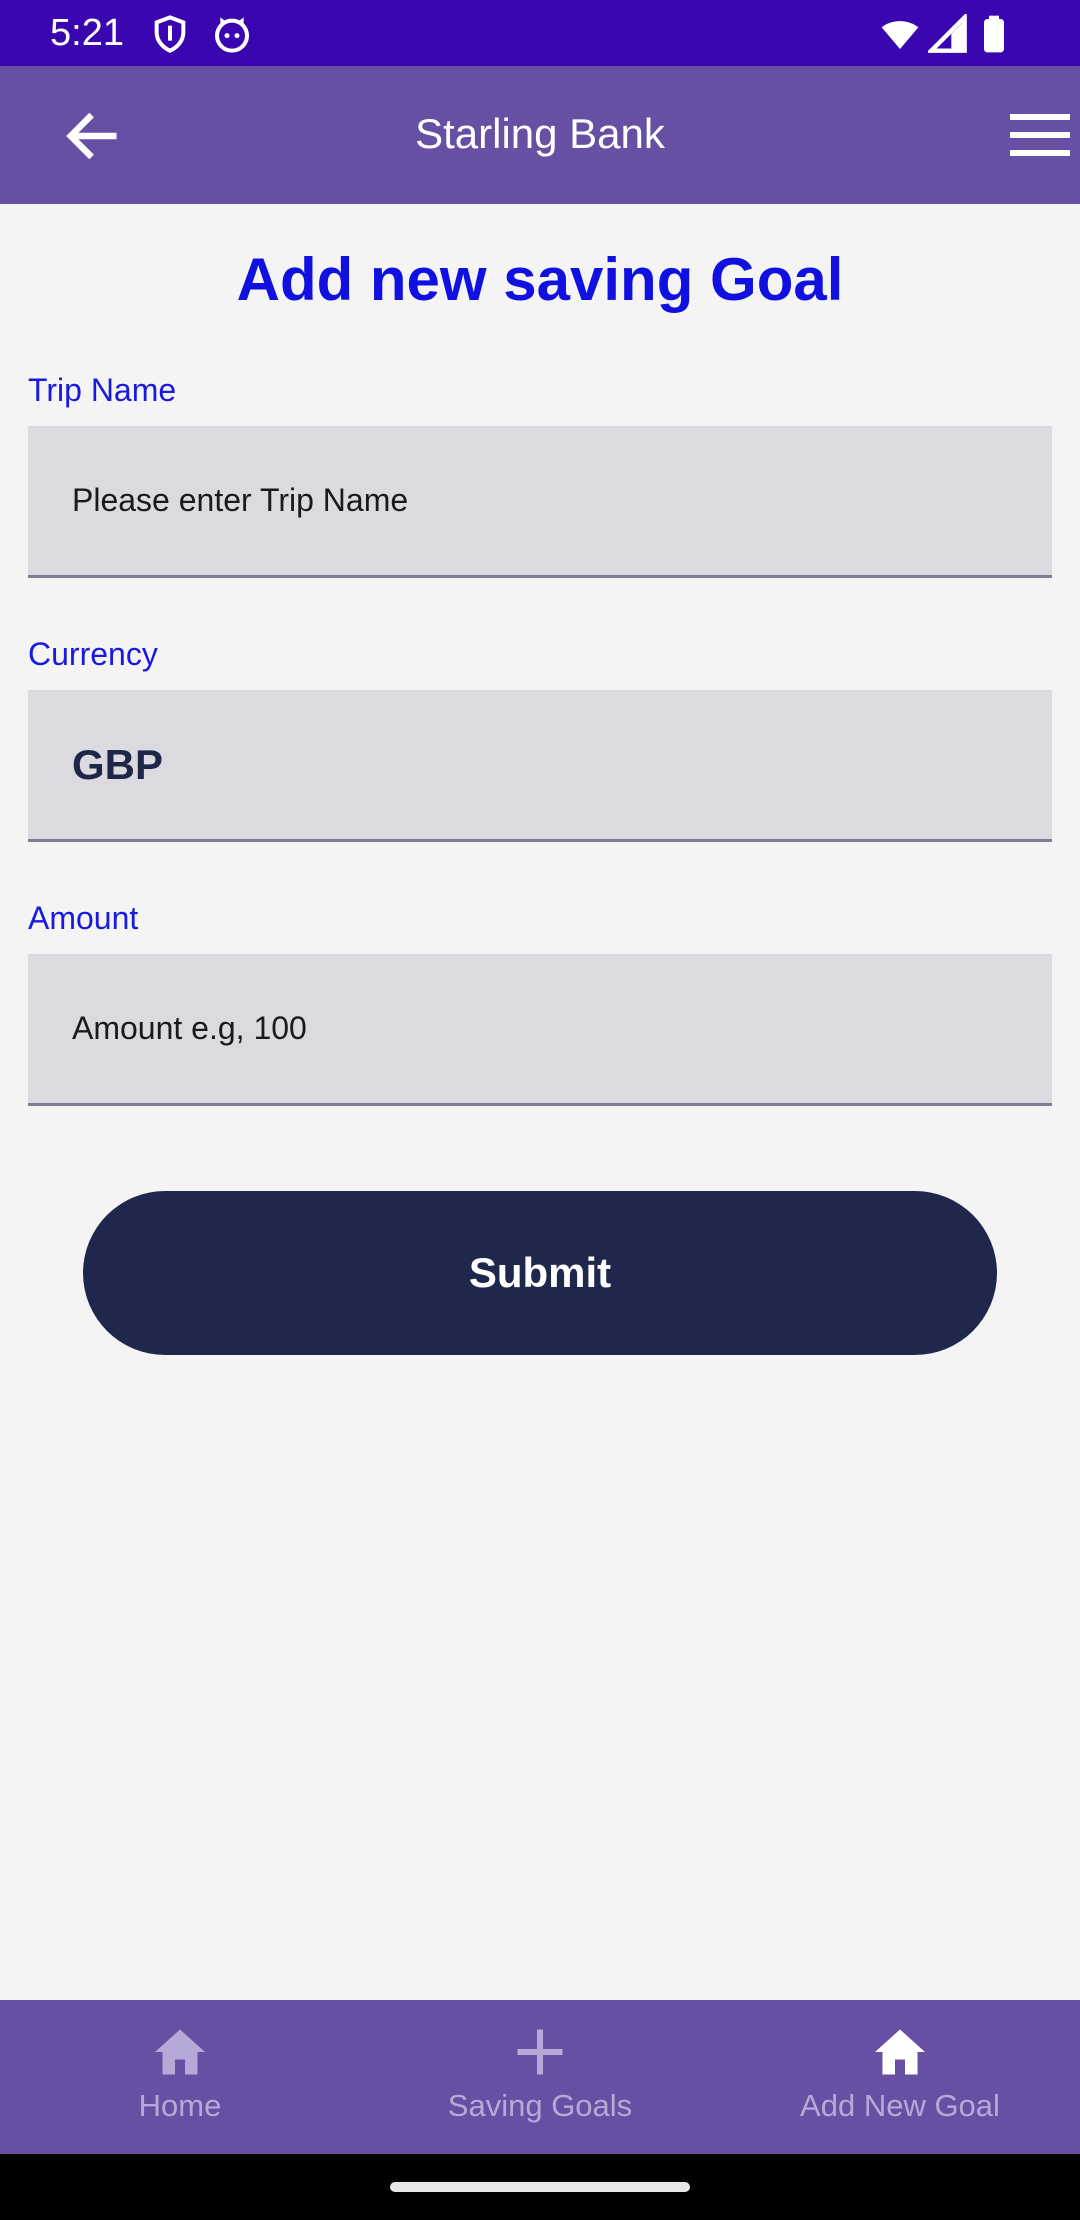 The height and width of the screenshot is (2220, 1080). Describe the element at coordinates (540, 1273) in the screenshot. I see `submit-button: Submit` at that location.